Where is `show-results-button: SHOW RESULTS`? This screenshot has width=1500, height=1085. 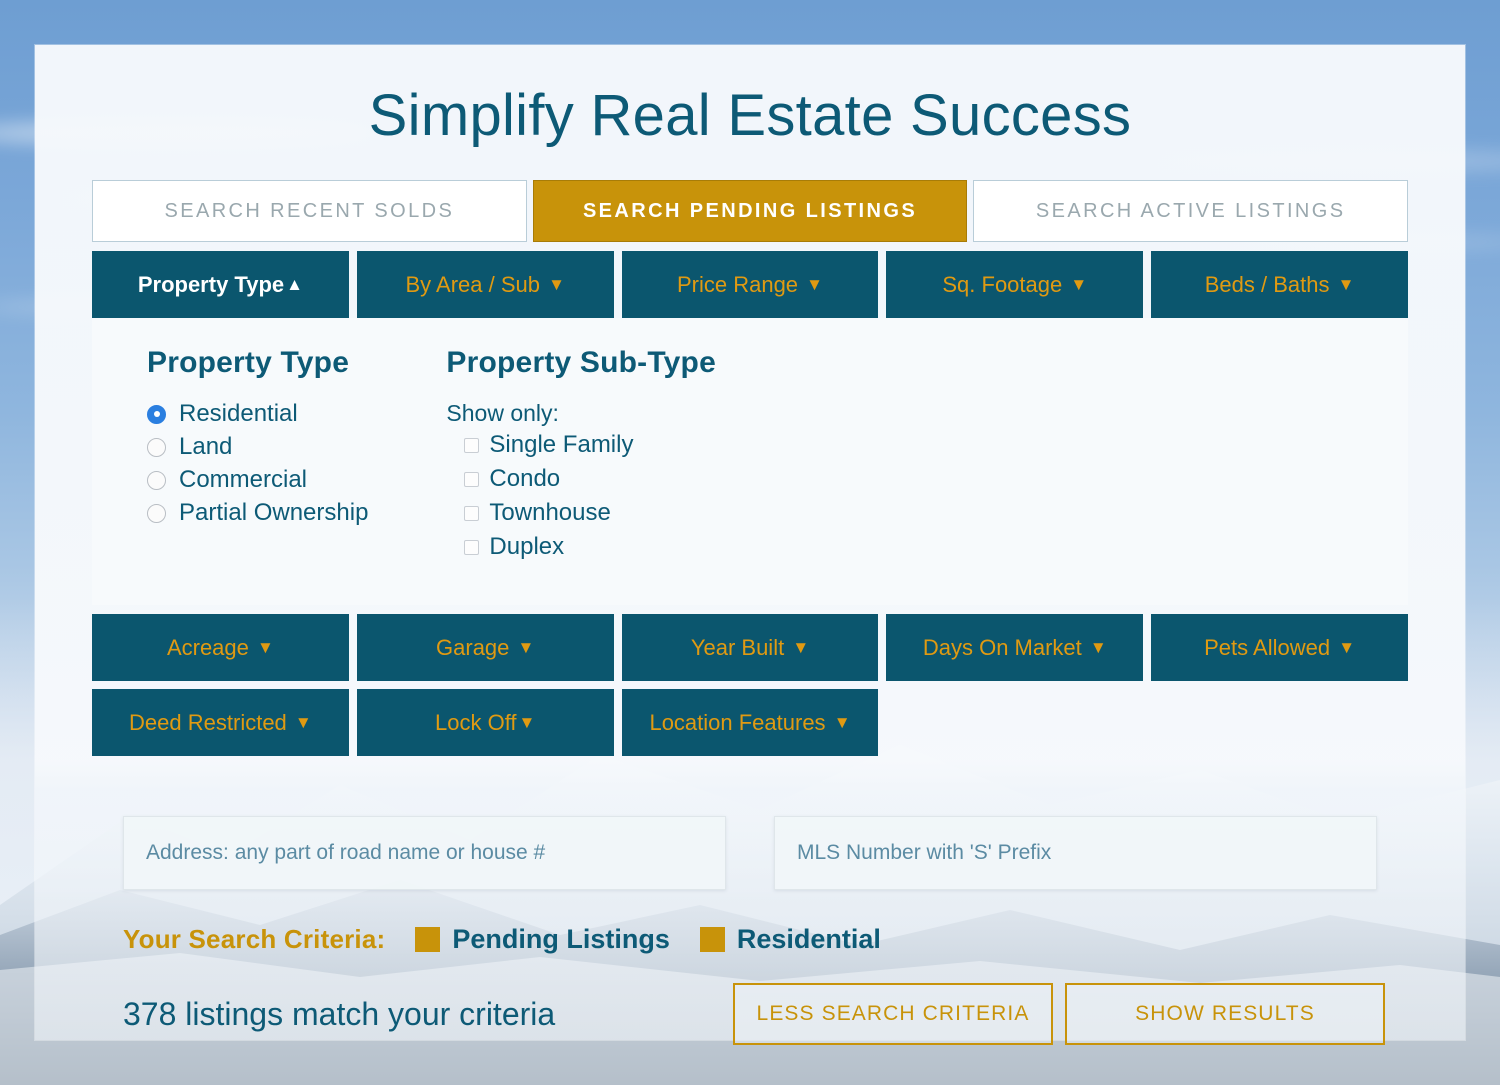 show-results-button: SHOW RESULTS is located at coordinates (1225, 1014).